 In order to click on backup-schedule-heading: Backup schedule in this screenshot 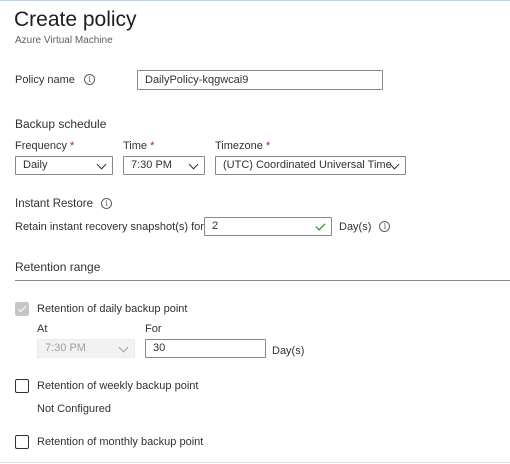, I will do `click(61, 124)`.